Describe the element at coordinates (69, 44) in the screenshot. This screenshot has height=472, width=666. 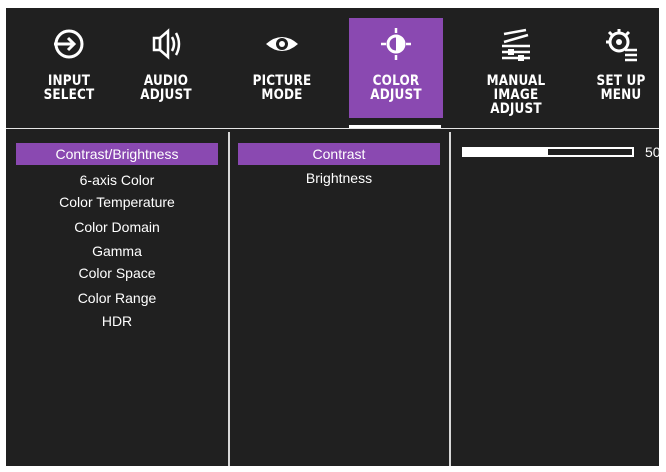
I see `input-select-icon` at that location.